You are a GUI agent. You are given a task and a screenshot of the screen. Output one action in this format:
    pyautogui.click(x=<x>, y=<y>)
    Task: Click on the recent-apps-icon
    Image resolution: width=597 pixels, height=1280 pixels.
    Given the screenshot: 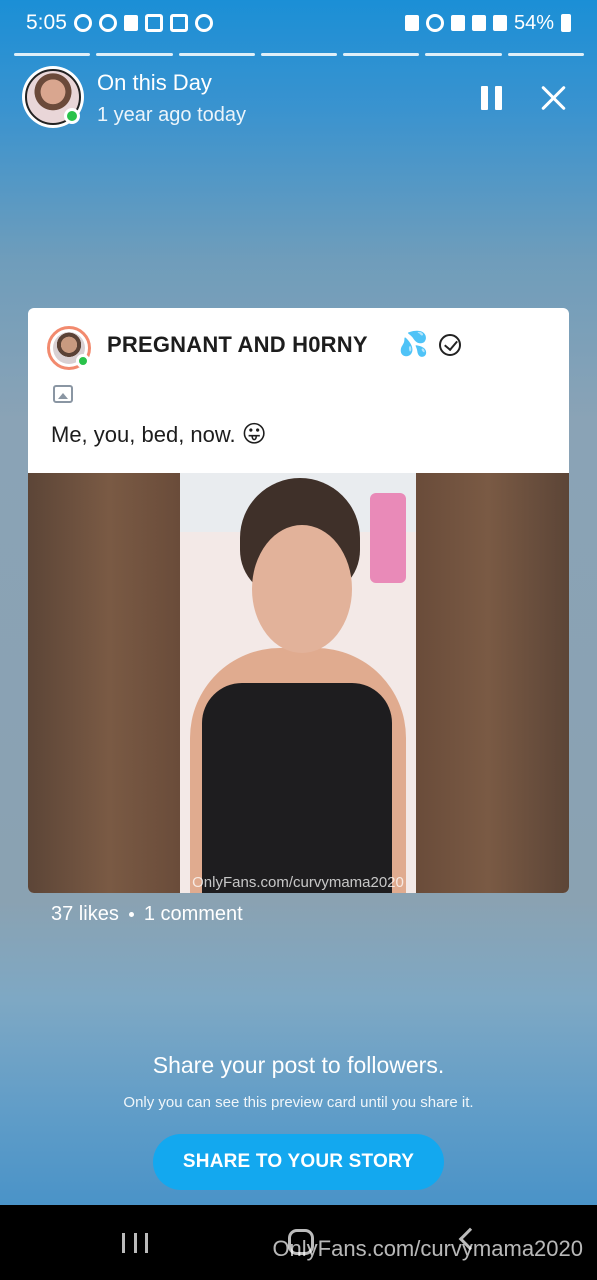 What is the action you would take?
    pyautogui.click(x=123, y=1243)
    